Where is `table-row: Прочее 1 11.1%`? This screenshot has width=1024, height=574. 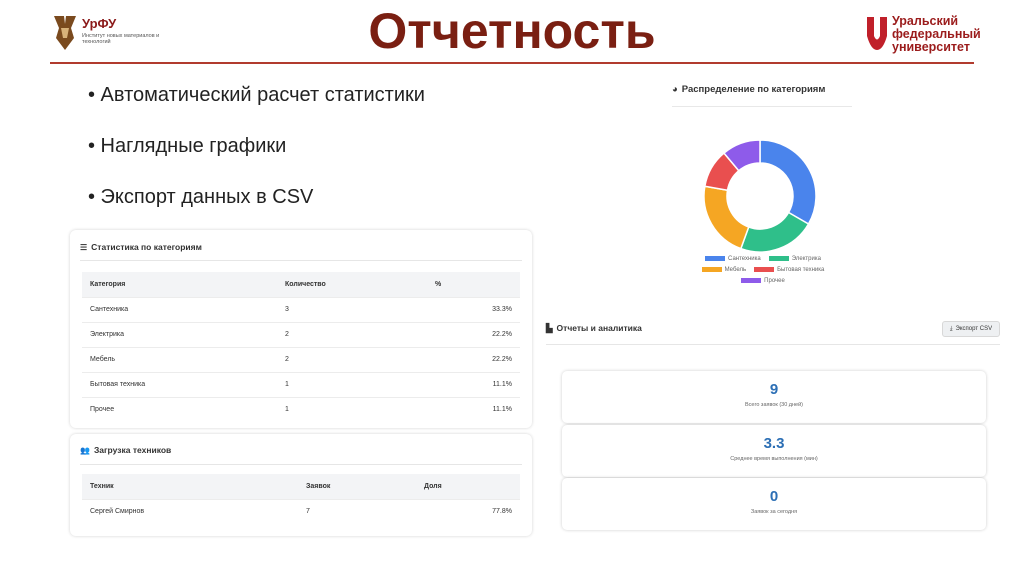 table-row: Прочее 1 11.1% is located at coordinates (301, 409).